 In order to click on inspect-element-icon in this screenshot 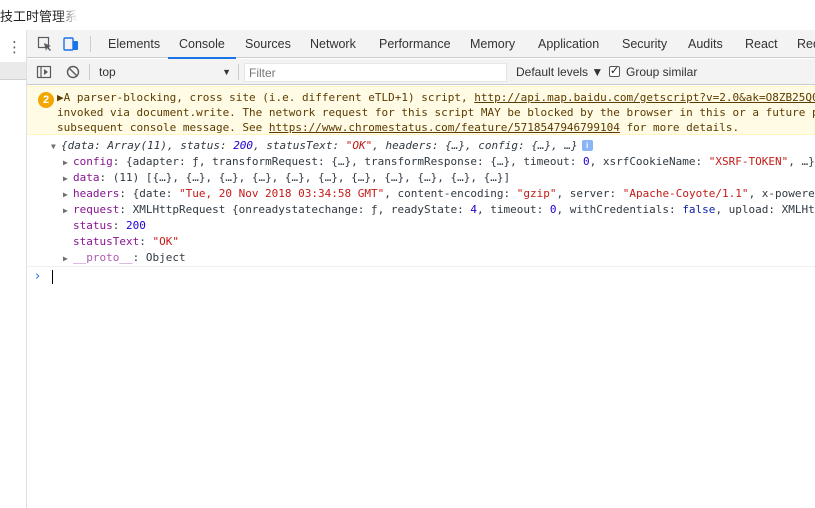, I will do `click(45, 44)`.